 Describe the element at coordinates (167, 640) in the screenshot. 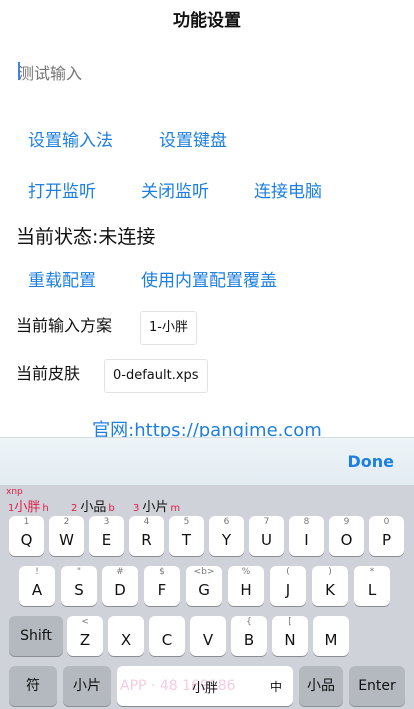

I see `key-label: C` at that location.